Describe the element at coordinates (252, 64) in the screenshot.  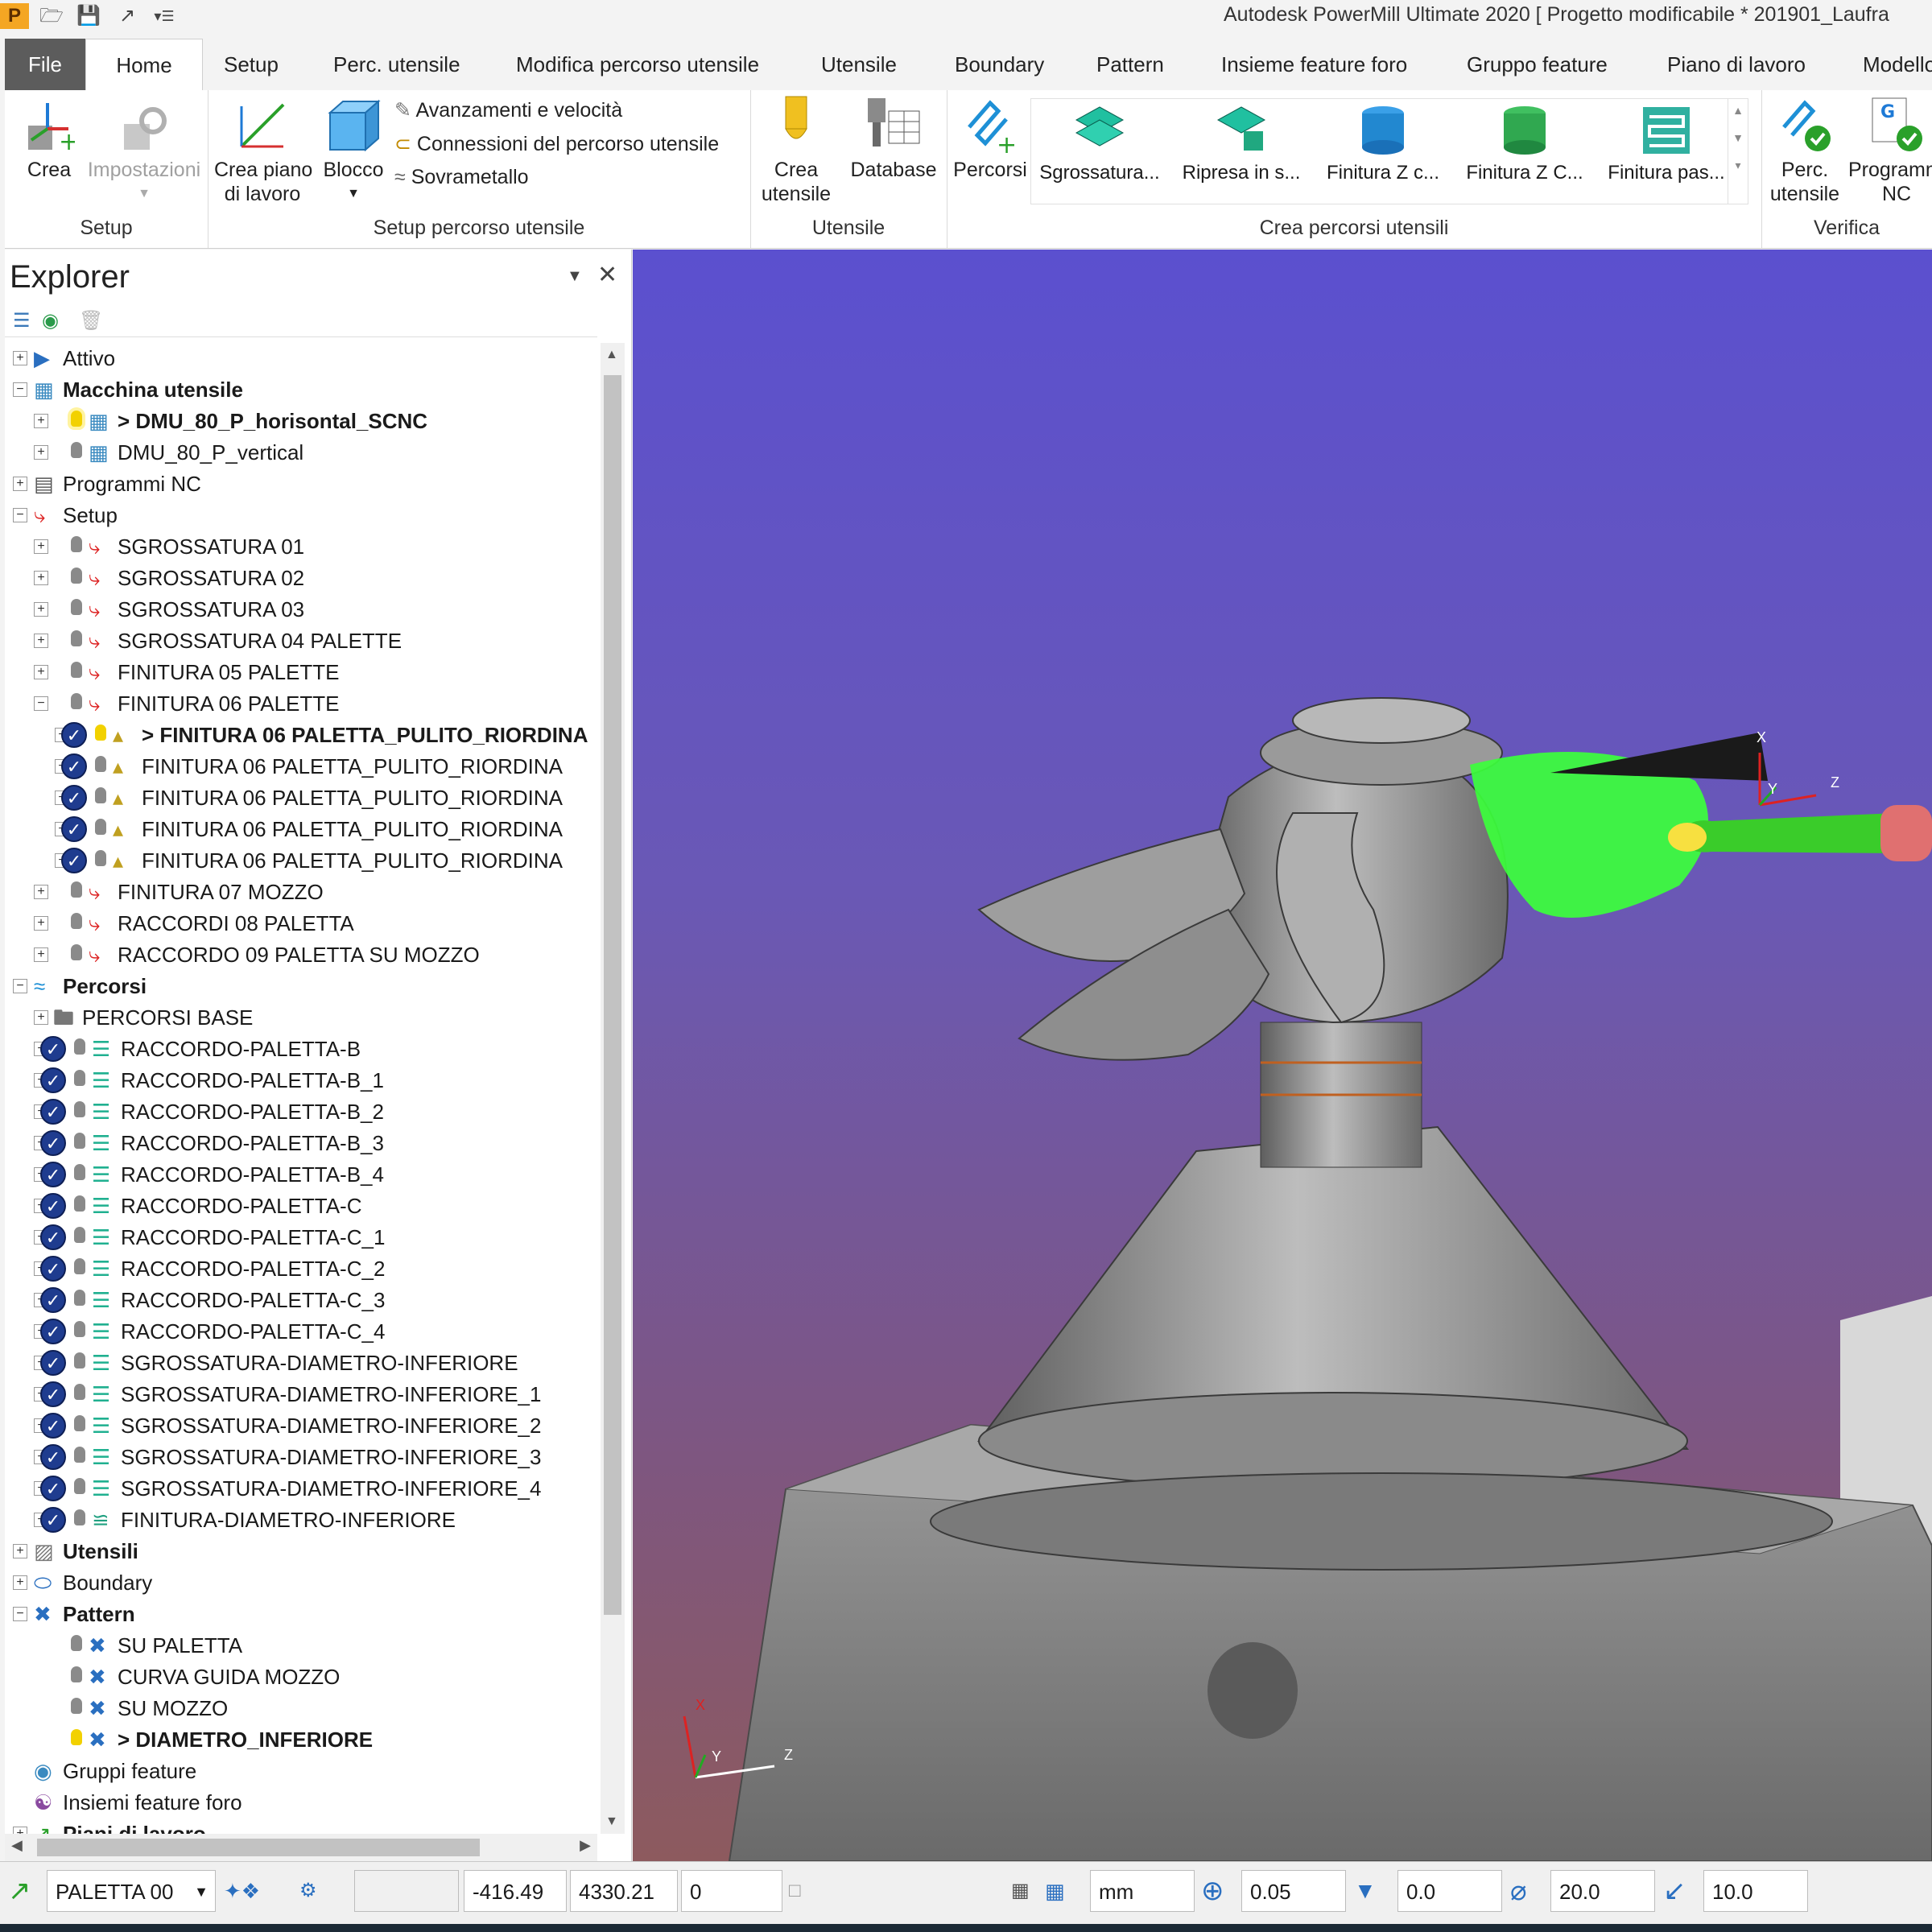
I see `tab-setup: Setup` at that location.